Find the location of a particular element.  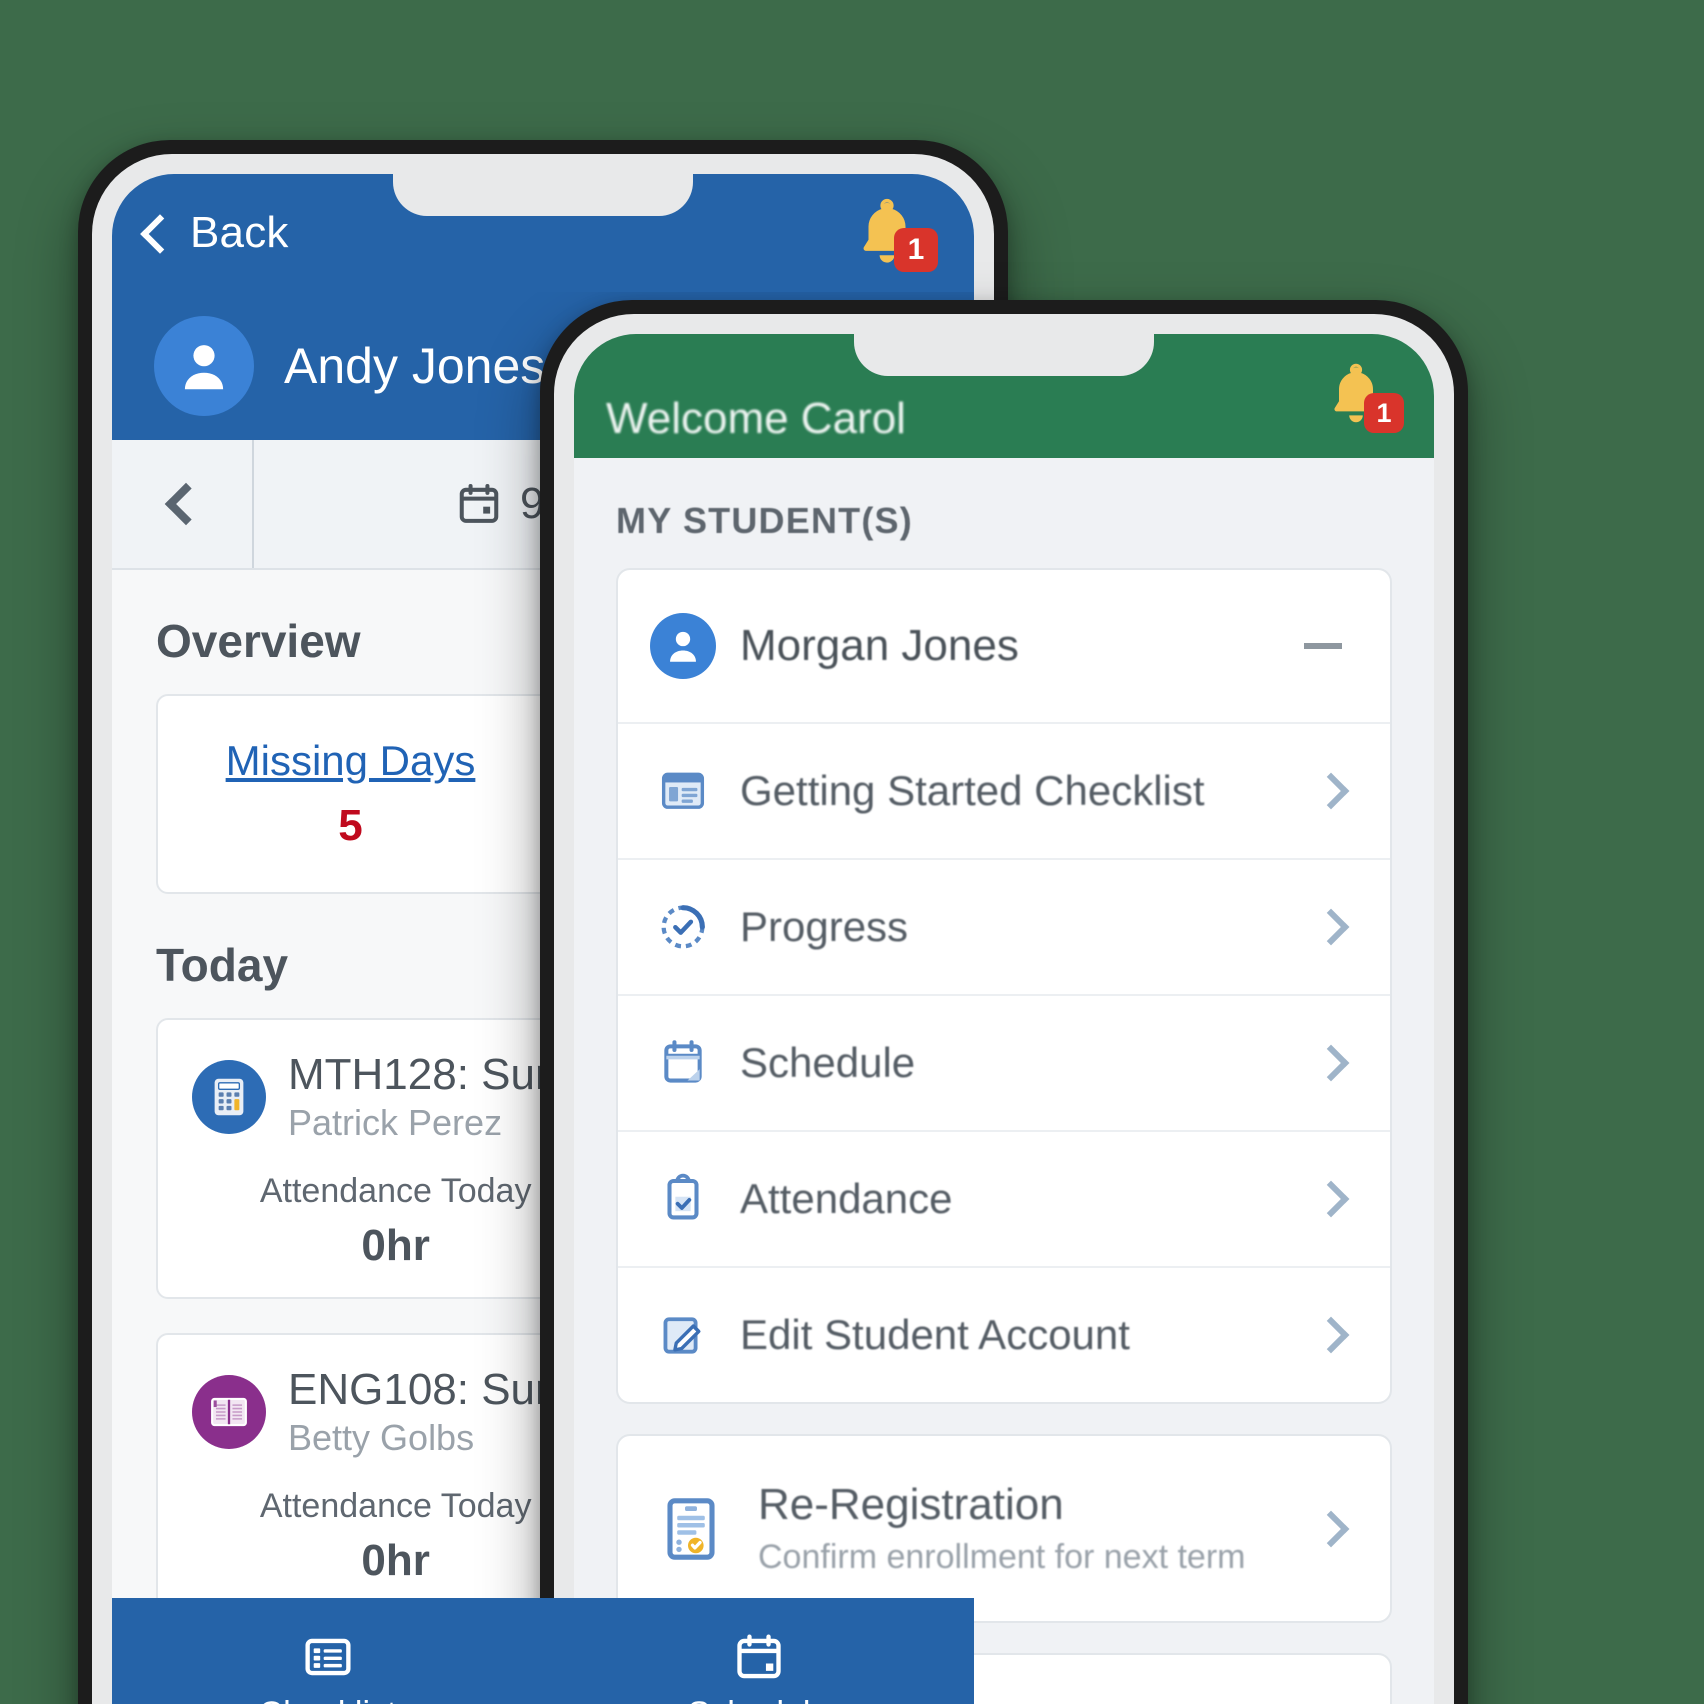

checklist-card-icon is located at coordinates (683, 791).